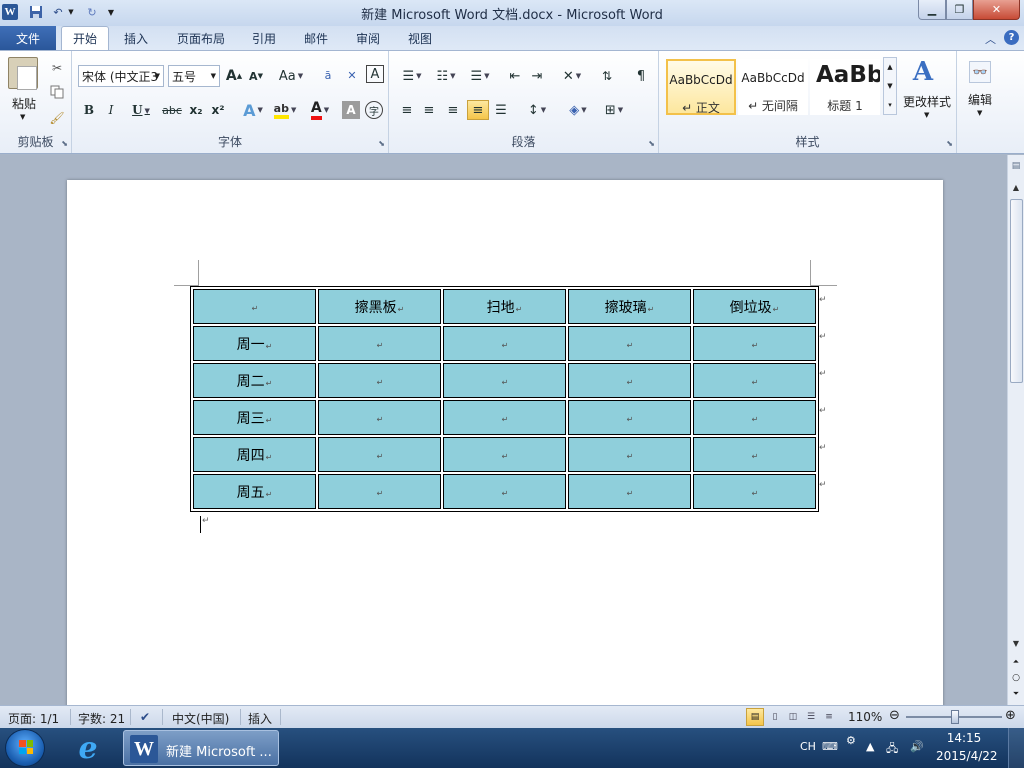 Image resolution: width=1024 pixels, height=768 pixels. What do you see at coordinates (368, 38) in the screenshot?
I see `tab-review: 审阅` at bounding box center [368, 38].